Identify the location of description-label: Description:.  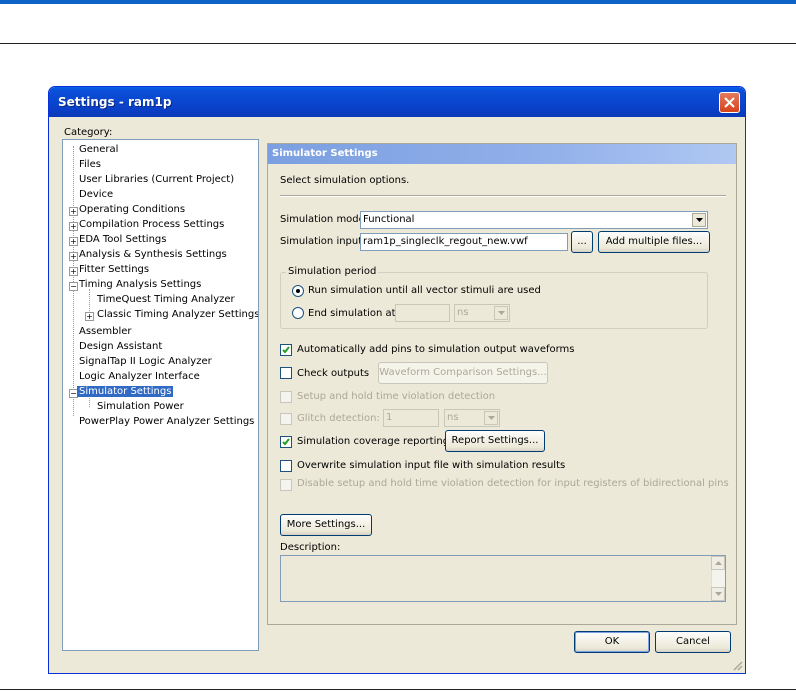
(310, 547).